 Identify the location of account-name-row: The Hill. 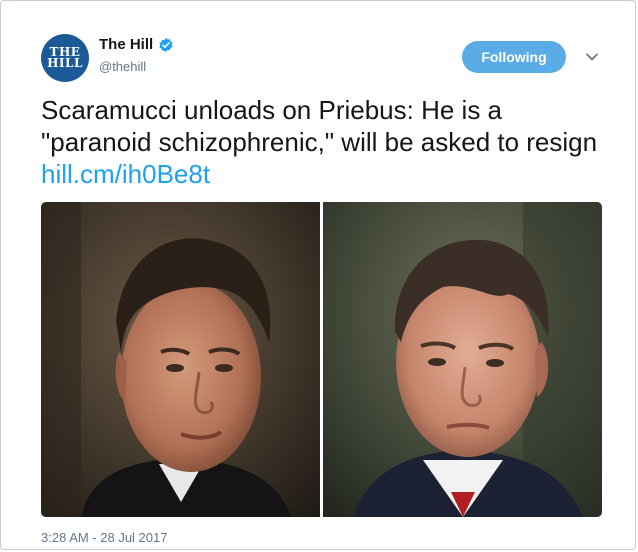
(136, 44).